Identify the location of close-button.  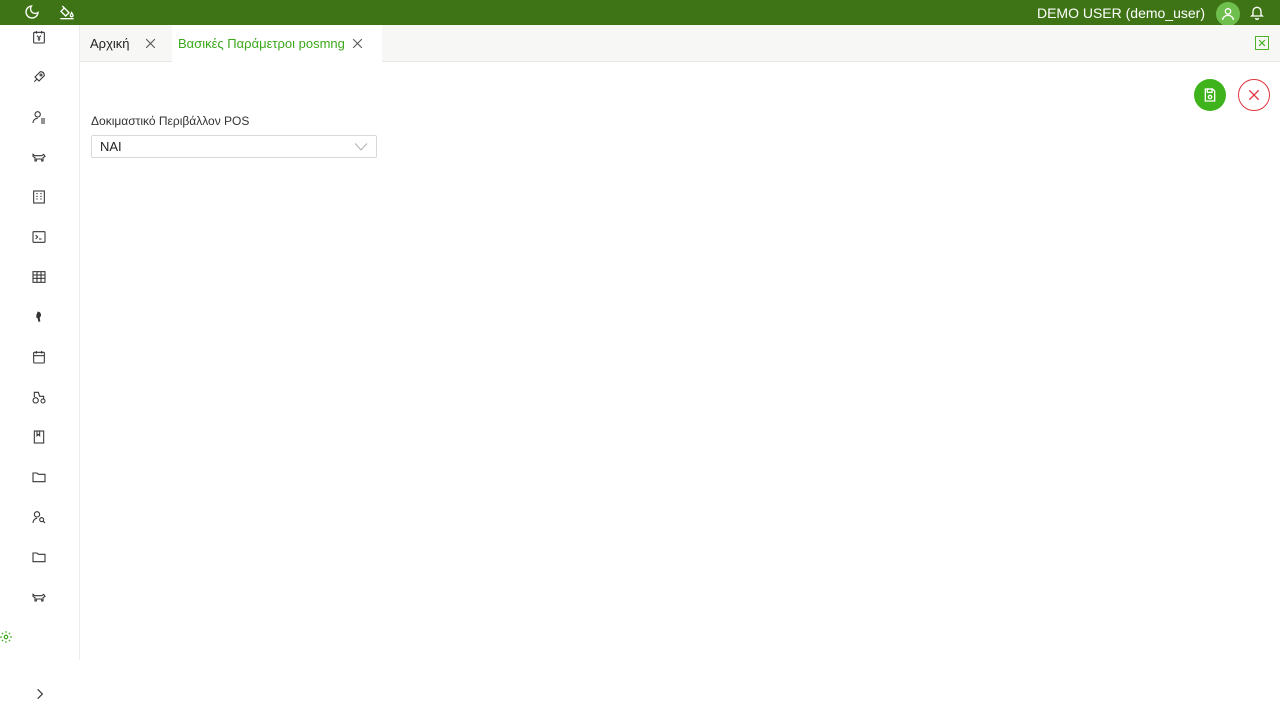
(1254, 95).